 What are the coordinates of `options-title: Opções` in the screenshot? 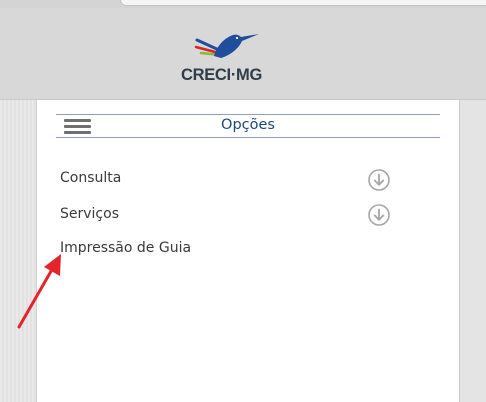 It's located at (248, 125).